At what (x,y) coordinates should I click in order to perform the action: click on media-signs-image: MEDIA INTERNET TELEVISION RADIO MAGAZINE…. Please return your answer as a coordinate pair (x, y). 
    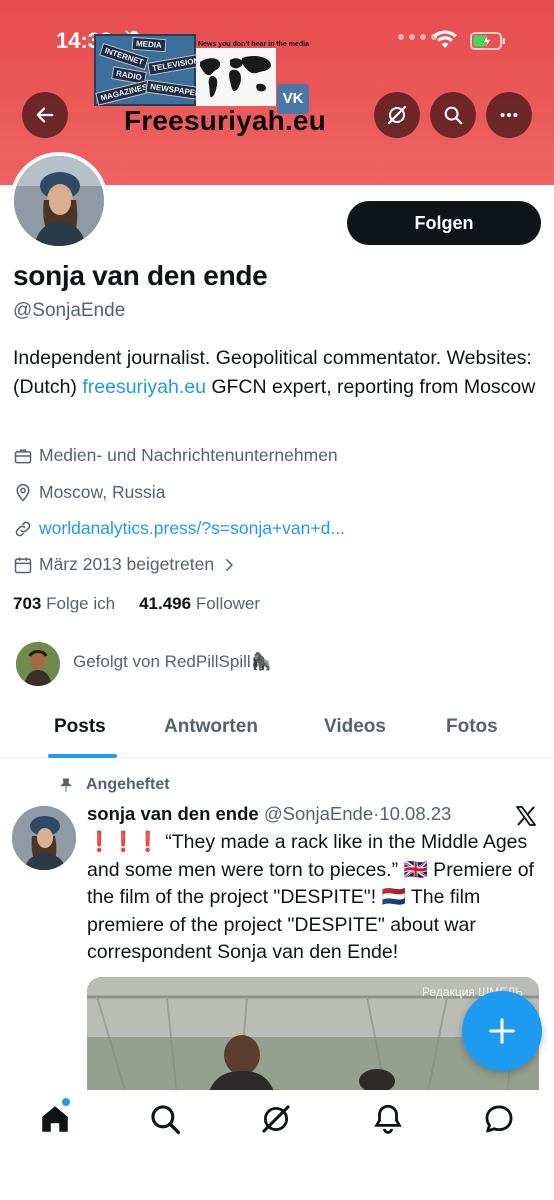
    Looking at the image, I should click on (152, 70).